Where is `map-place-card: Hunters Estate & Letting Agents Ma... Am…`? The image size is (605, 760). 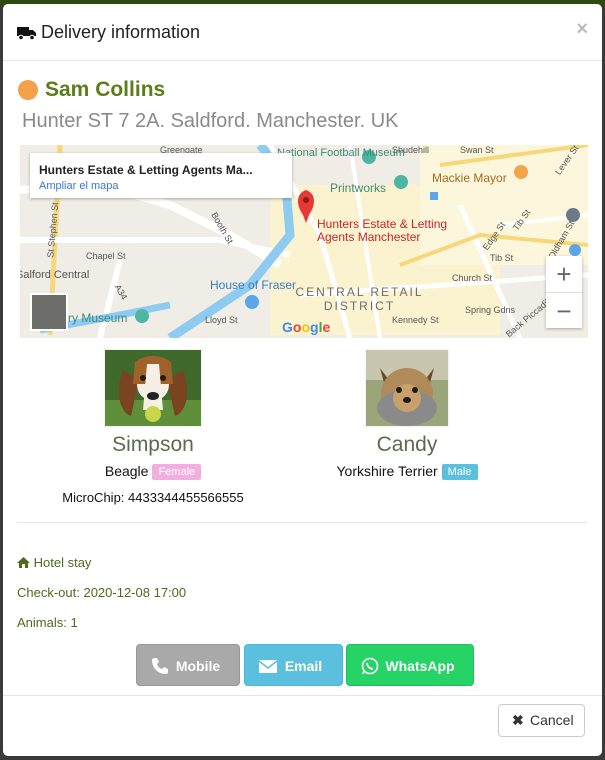 map-place-card: Hunters Estate & Letting Agents Ma... Am… is located at coordinates (161, 175).